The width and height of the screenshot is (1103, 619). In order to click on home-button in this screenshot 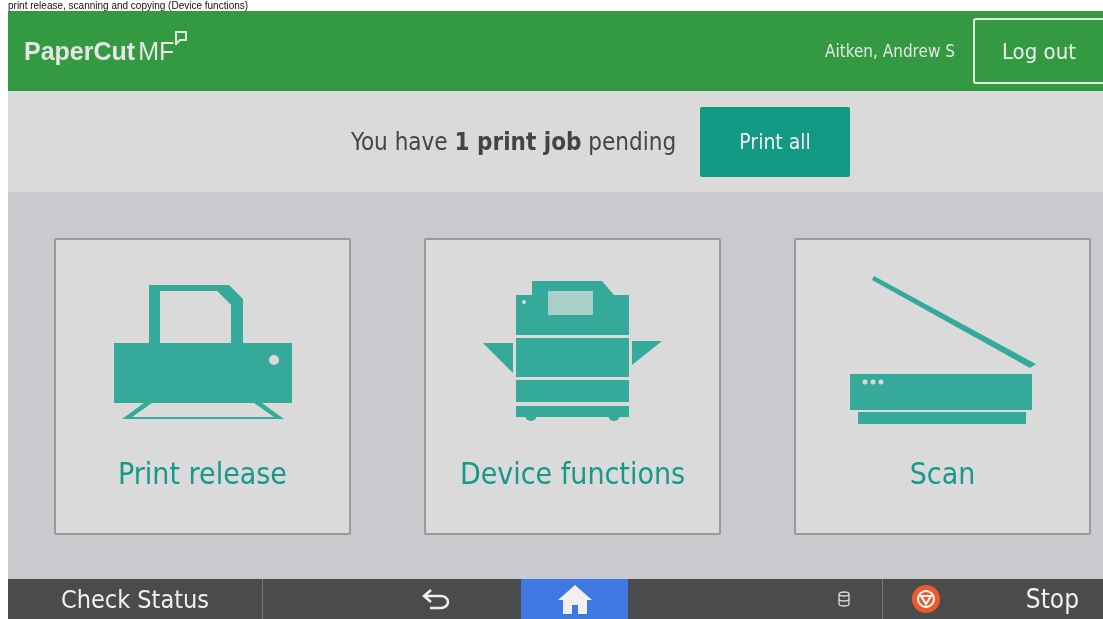, I will do `click(574, 599)`.